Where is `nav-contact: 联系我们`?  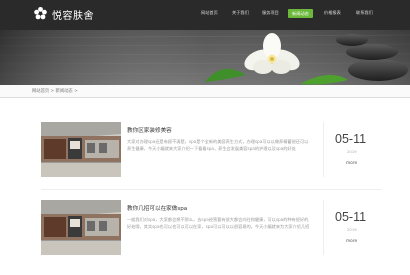 nav-contact: 联系我们 is located at coordinates (364, 13).